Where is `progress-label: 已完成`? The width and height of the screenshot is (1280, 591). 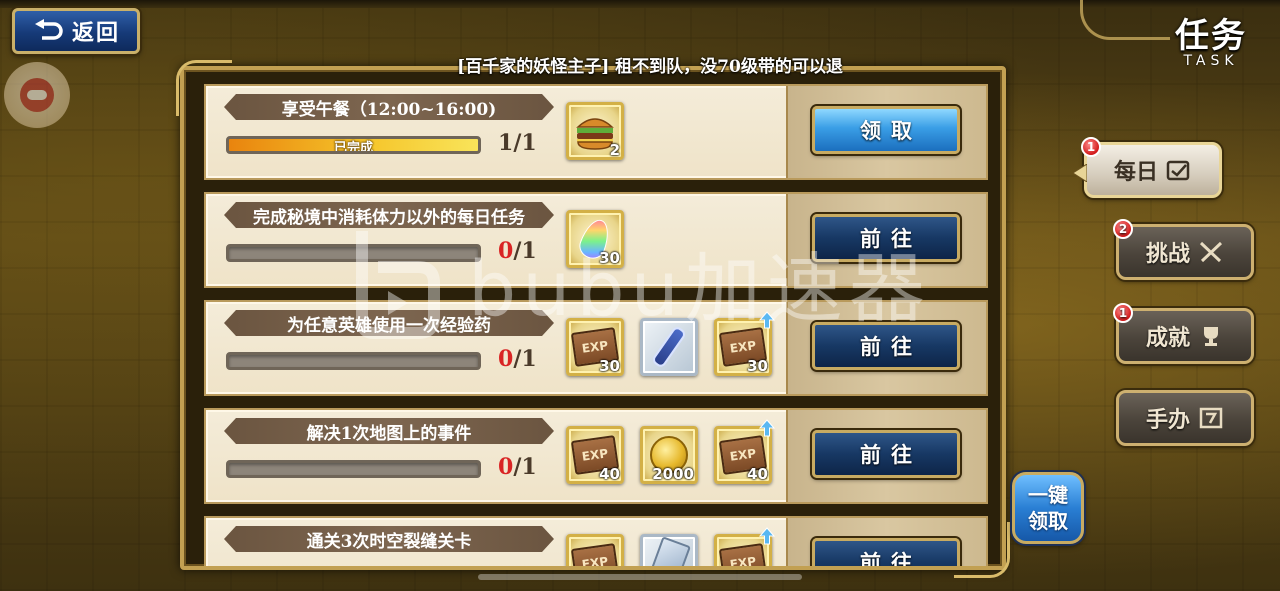 progress-label: 已完成 is located at coordinates (353, 147).